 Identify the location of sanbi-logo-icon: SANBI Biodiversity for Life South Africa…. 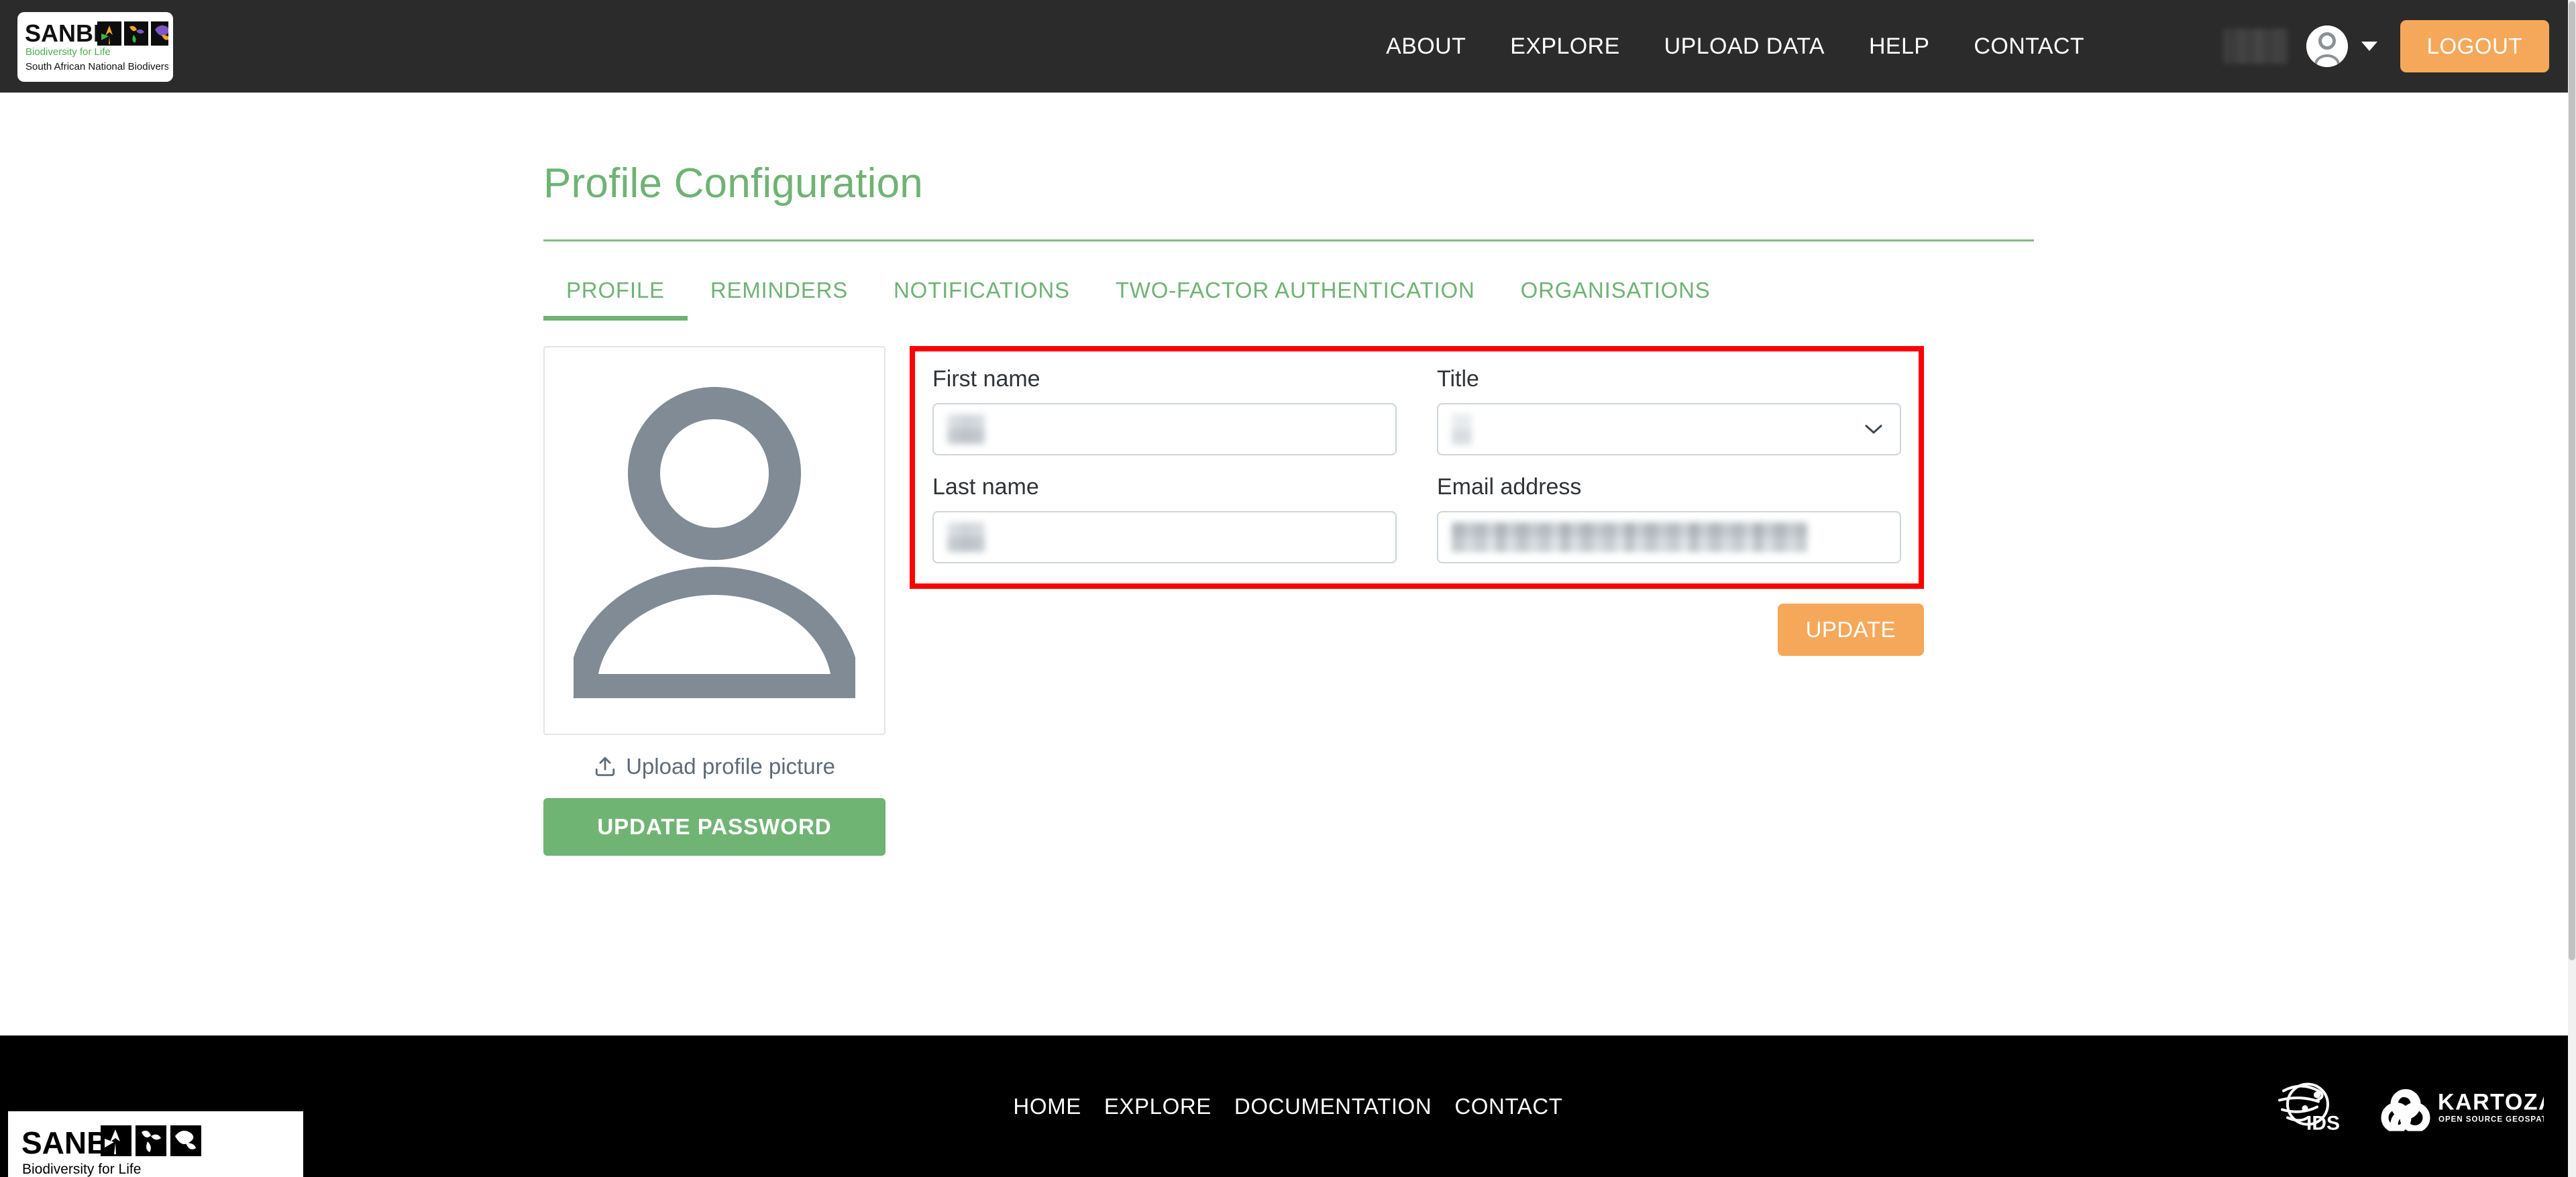
(96, 45).